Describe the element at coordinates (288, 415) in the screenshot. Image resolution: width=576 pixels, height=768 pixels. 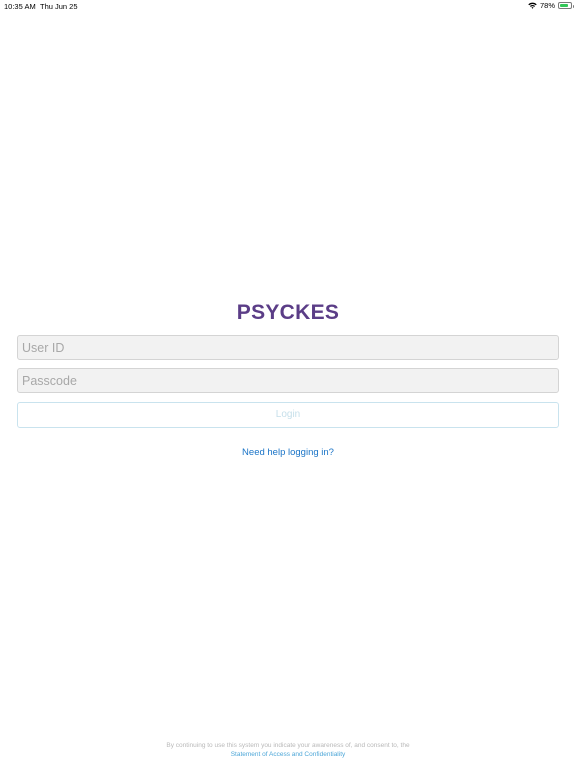
I see `login-button: Login` at that location.